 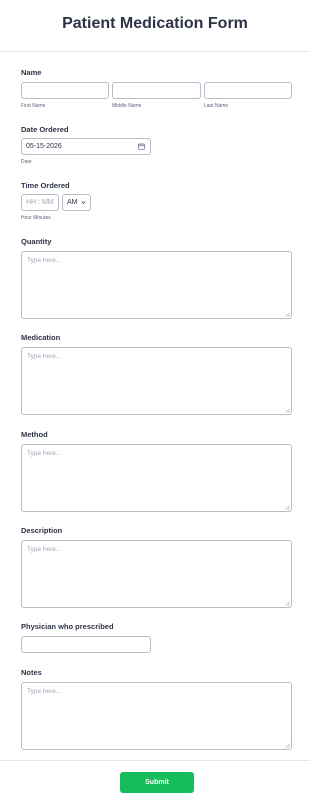 What do you see at coordinates (86, 644) in the screenshot?
I see `physician-input` at bounding box center [86, 644].